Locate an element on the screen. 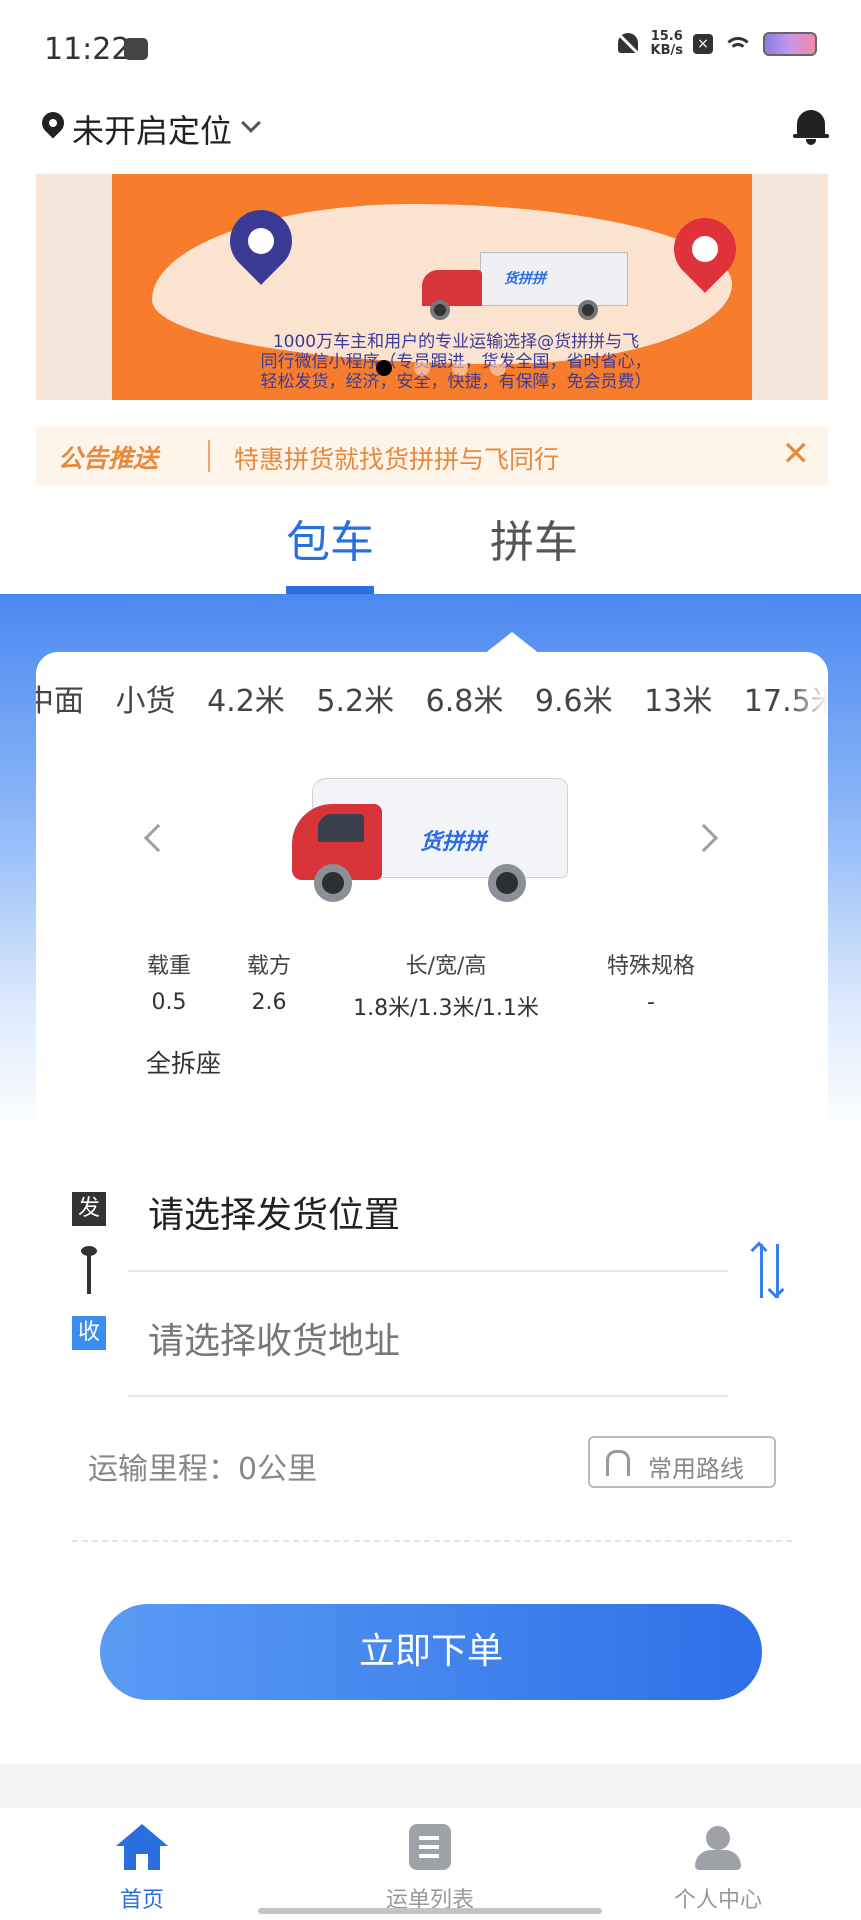  dashed-divider is located at coordinates (432, 1541).